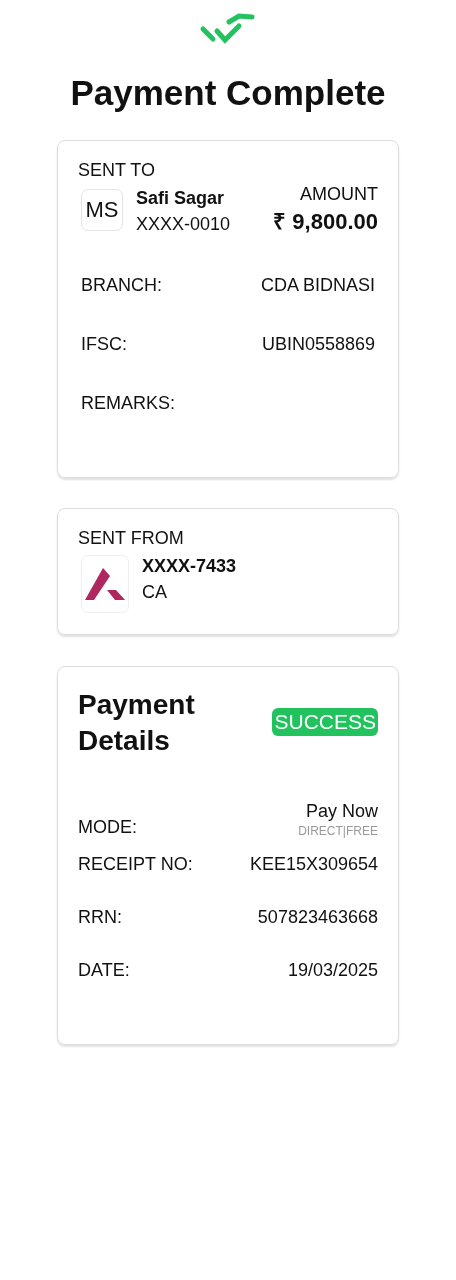 The width and height of the screenshot is (456, 1280). Describe the element at coordinates (338, 194) in the screenshot. I see `amount-label: AMOUNT` at that location.